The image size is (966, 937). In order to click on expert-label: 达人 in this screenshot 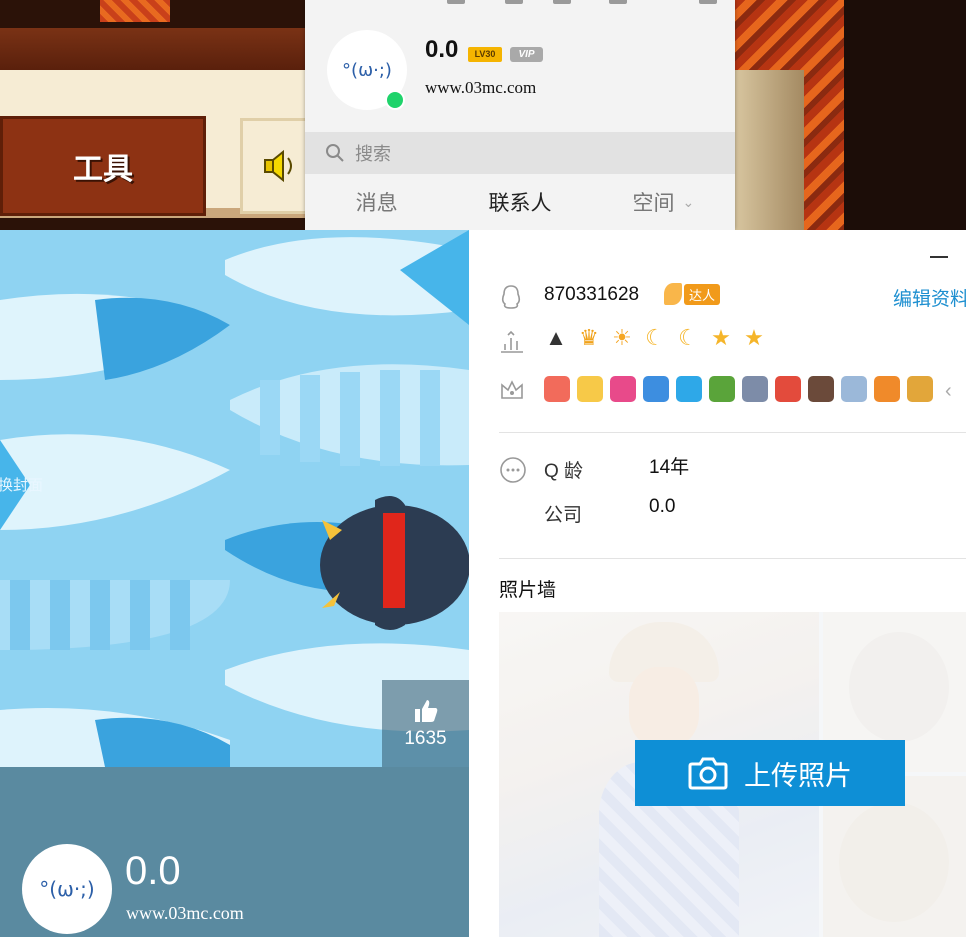, I will do `click(702, 294)`.